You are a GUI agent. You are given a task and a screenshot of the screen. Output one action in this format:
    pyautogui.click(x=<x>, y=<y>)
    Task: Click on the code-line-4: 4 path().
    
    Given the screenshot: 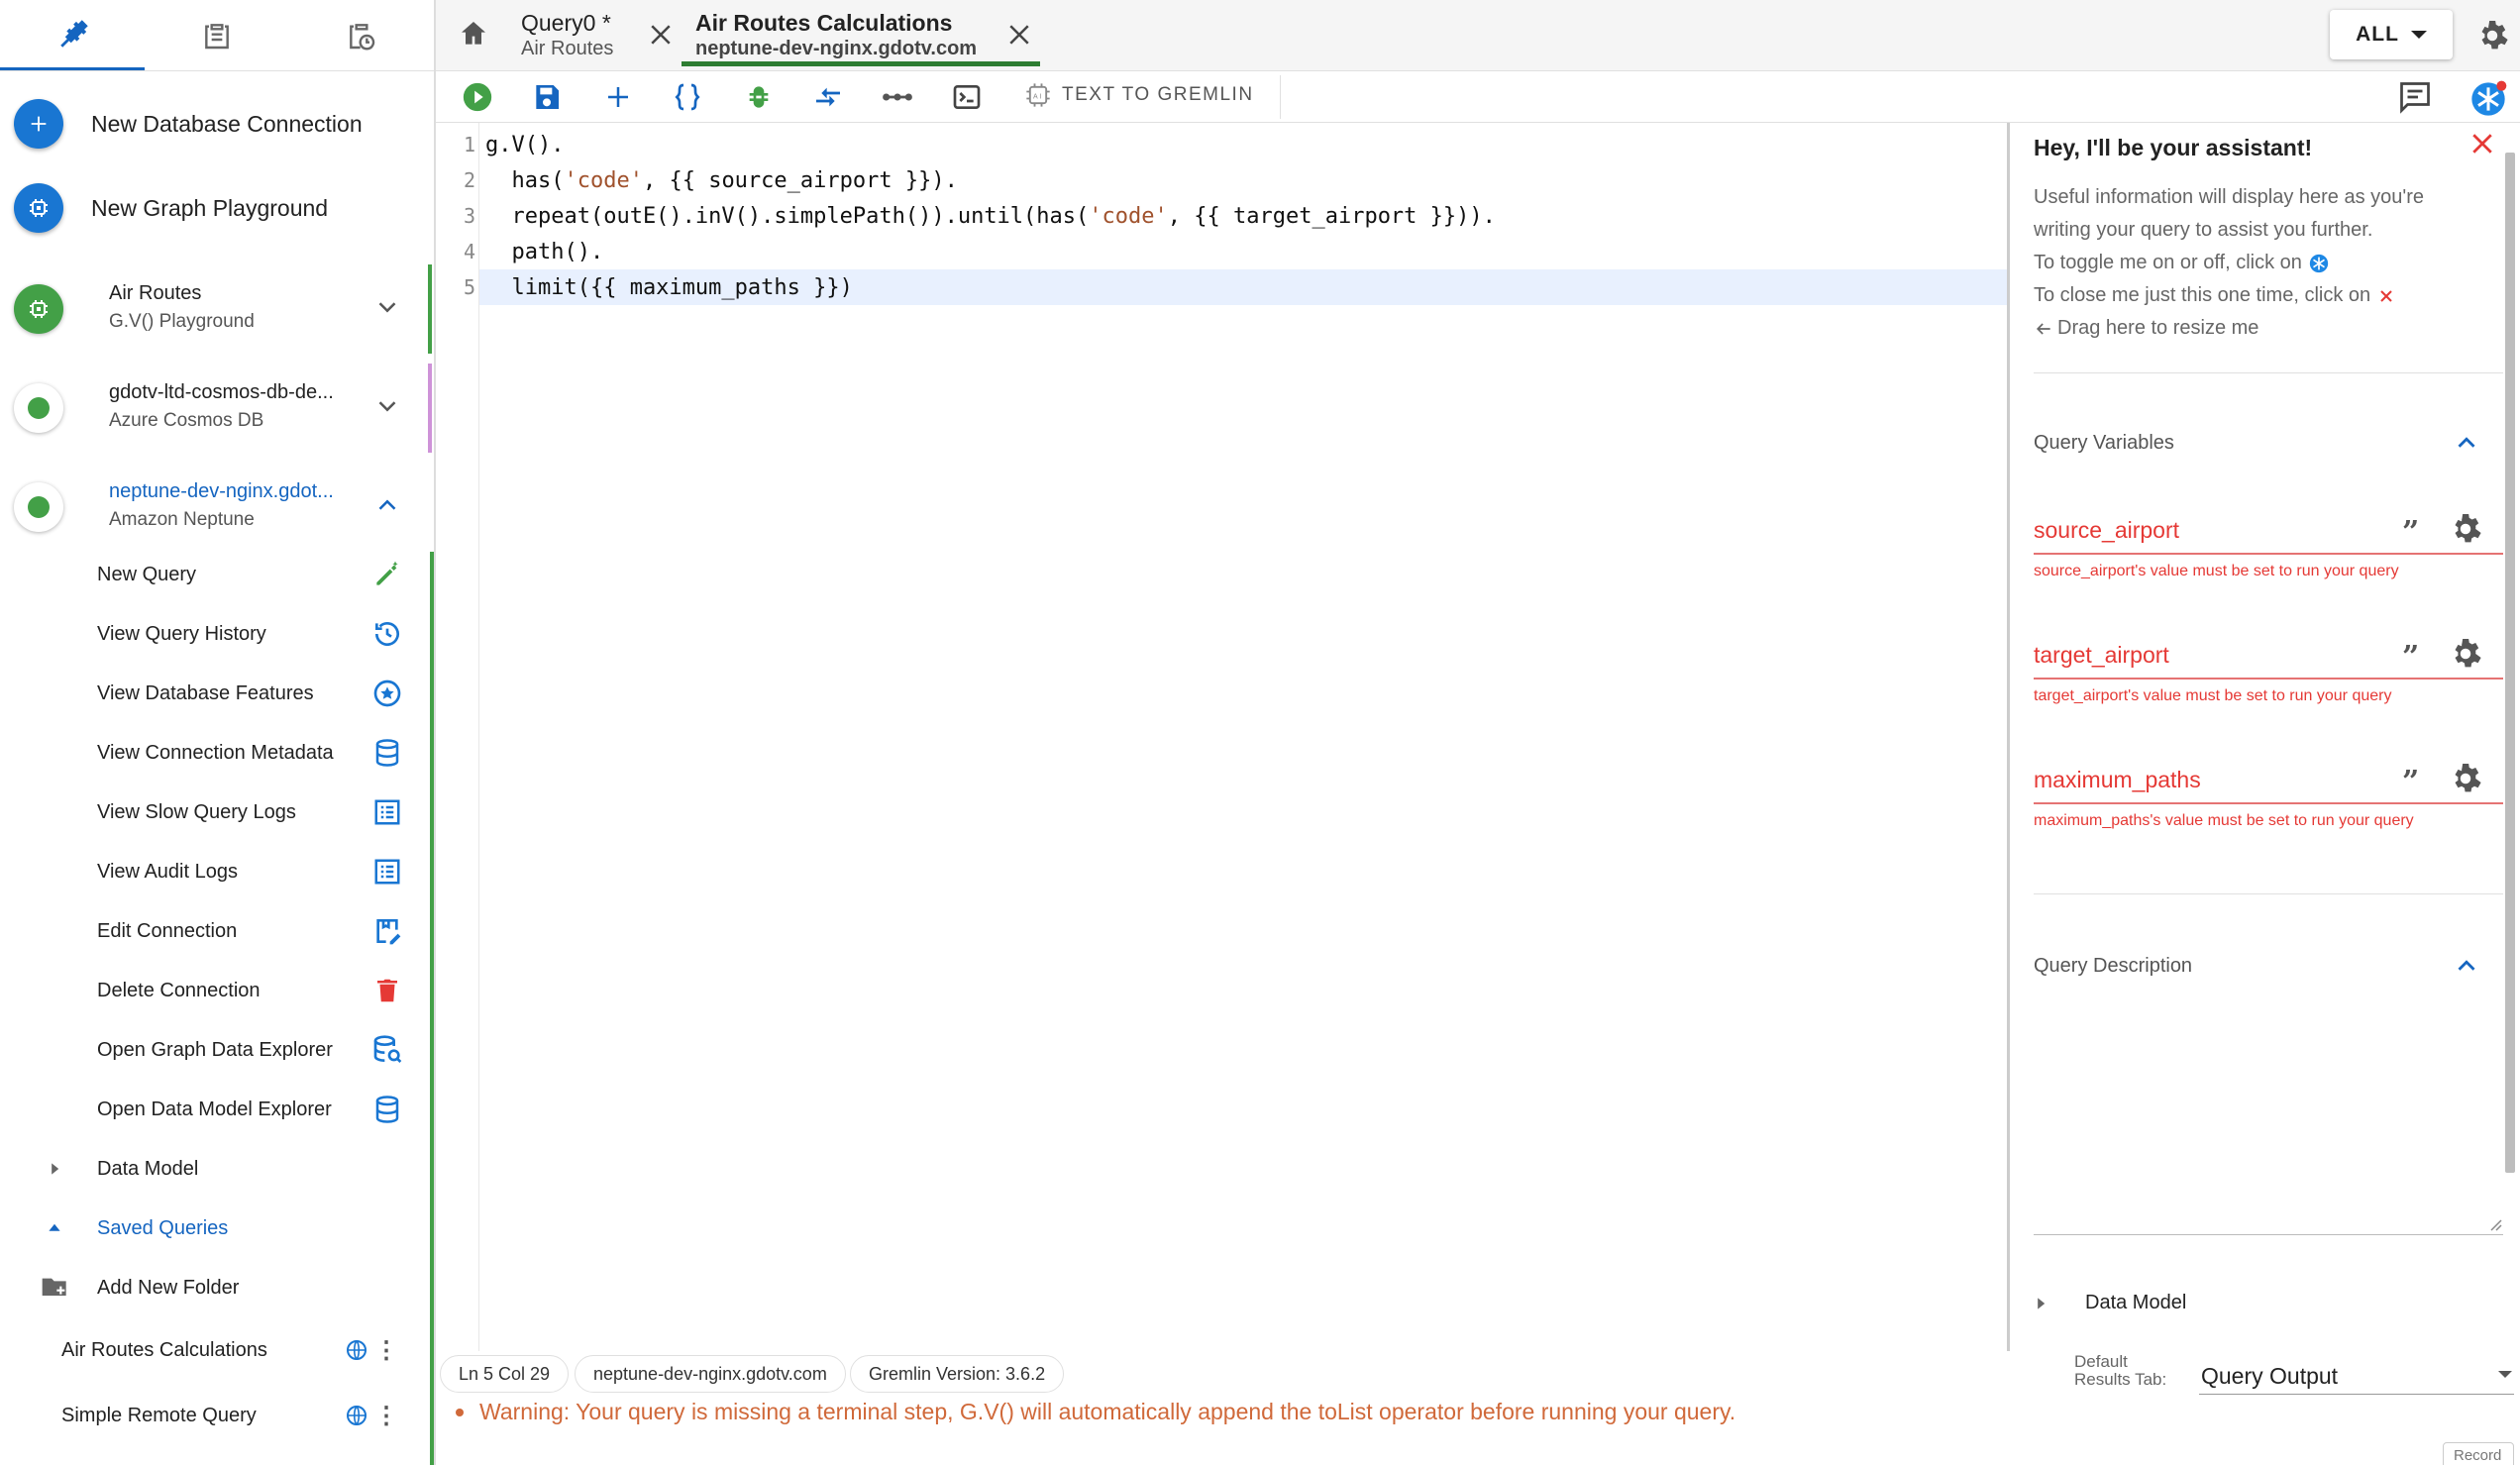 What is the action you would take?
    pyautogui.click(x=1221, y=251)
    